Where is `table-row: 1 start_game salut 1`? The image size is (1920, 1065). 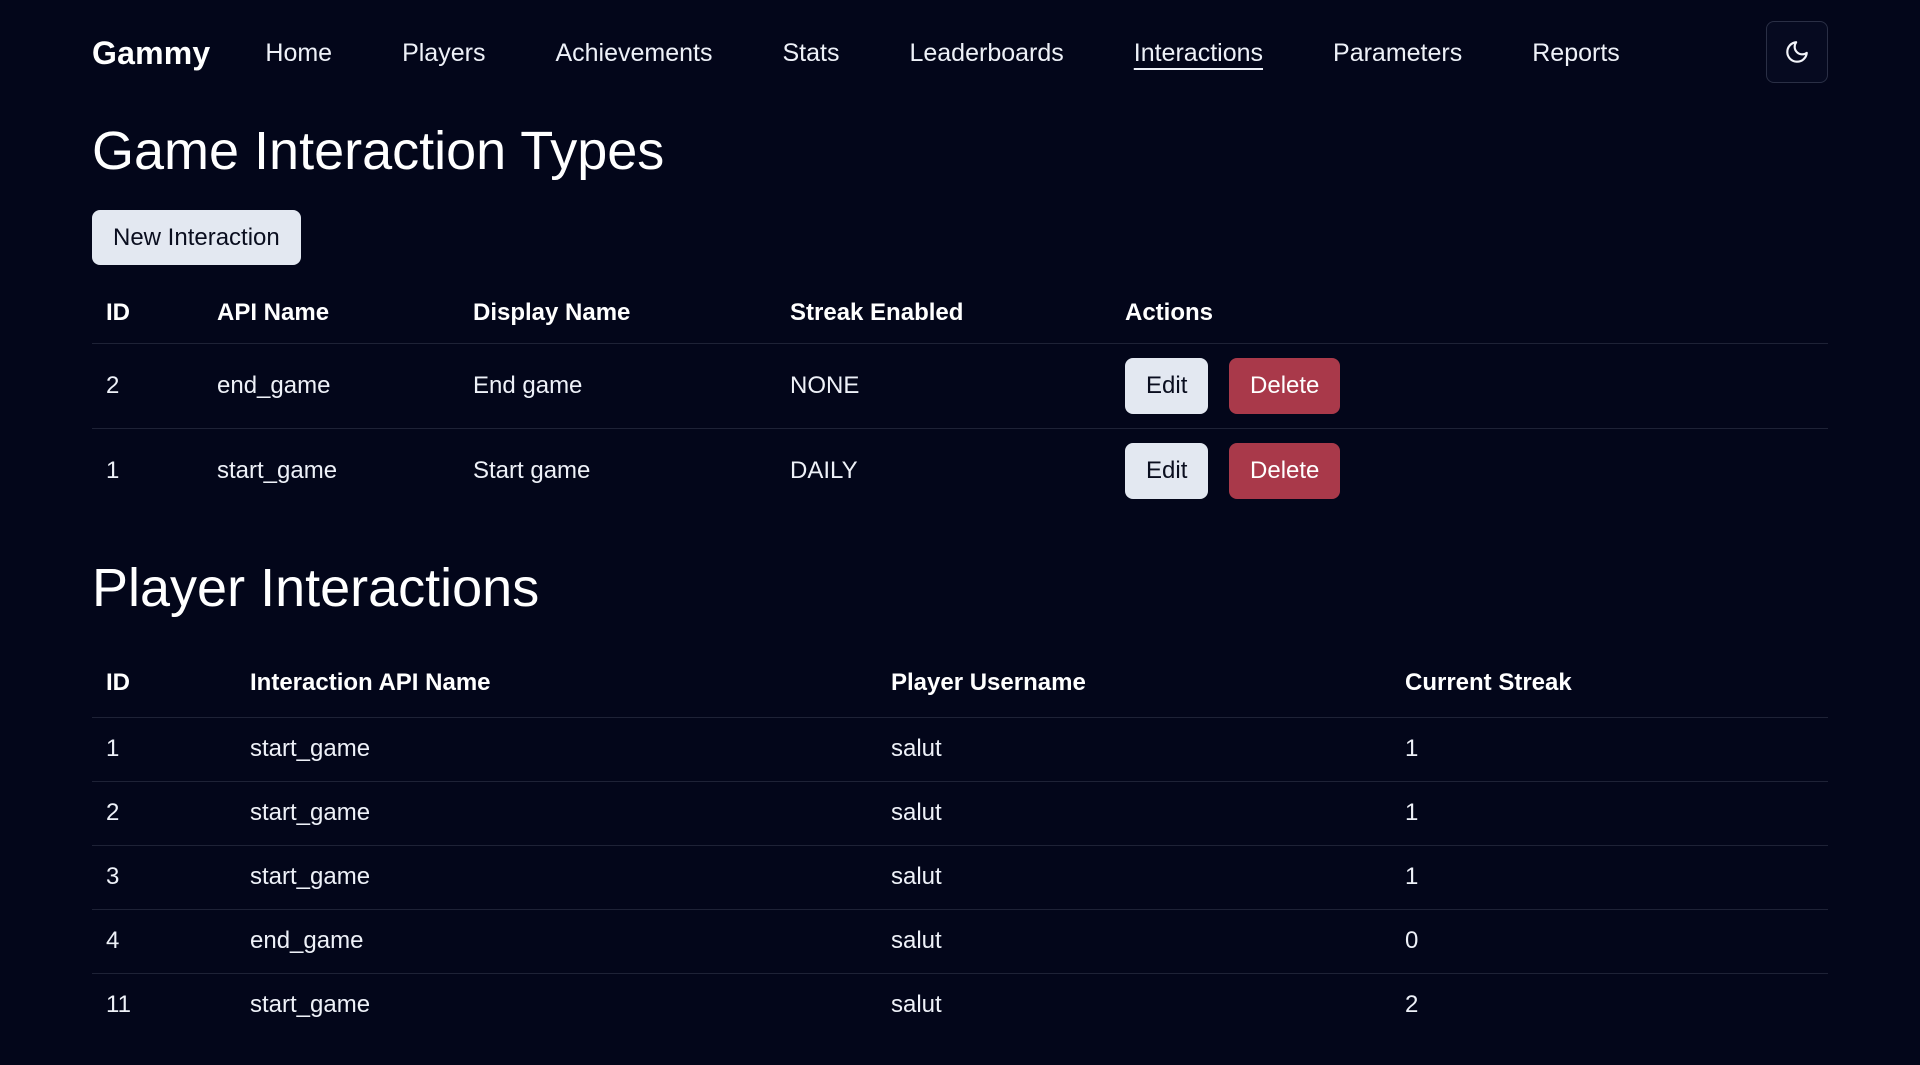
table-row: 1 start_game salut 1 is located at coordinates (960, 749).